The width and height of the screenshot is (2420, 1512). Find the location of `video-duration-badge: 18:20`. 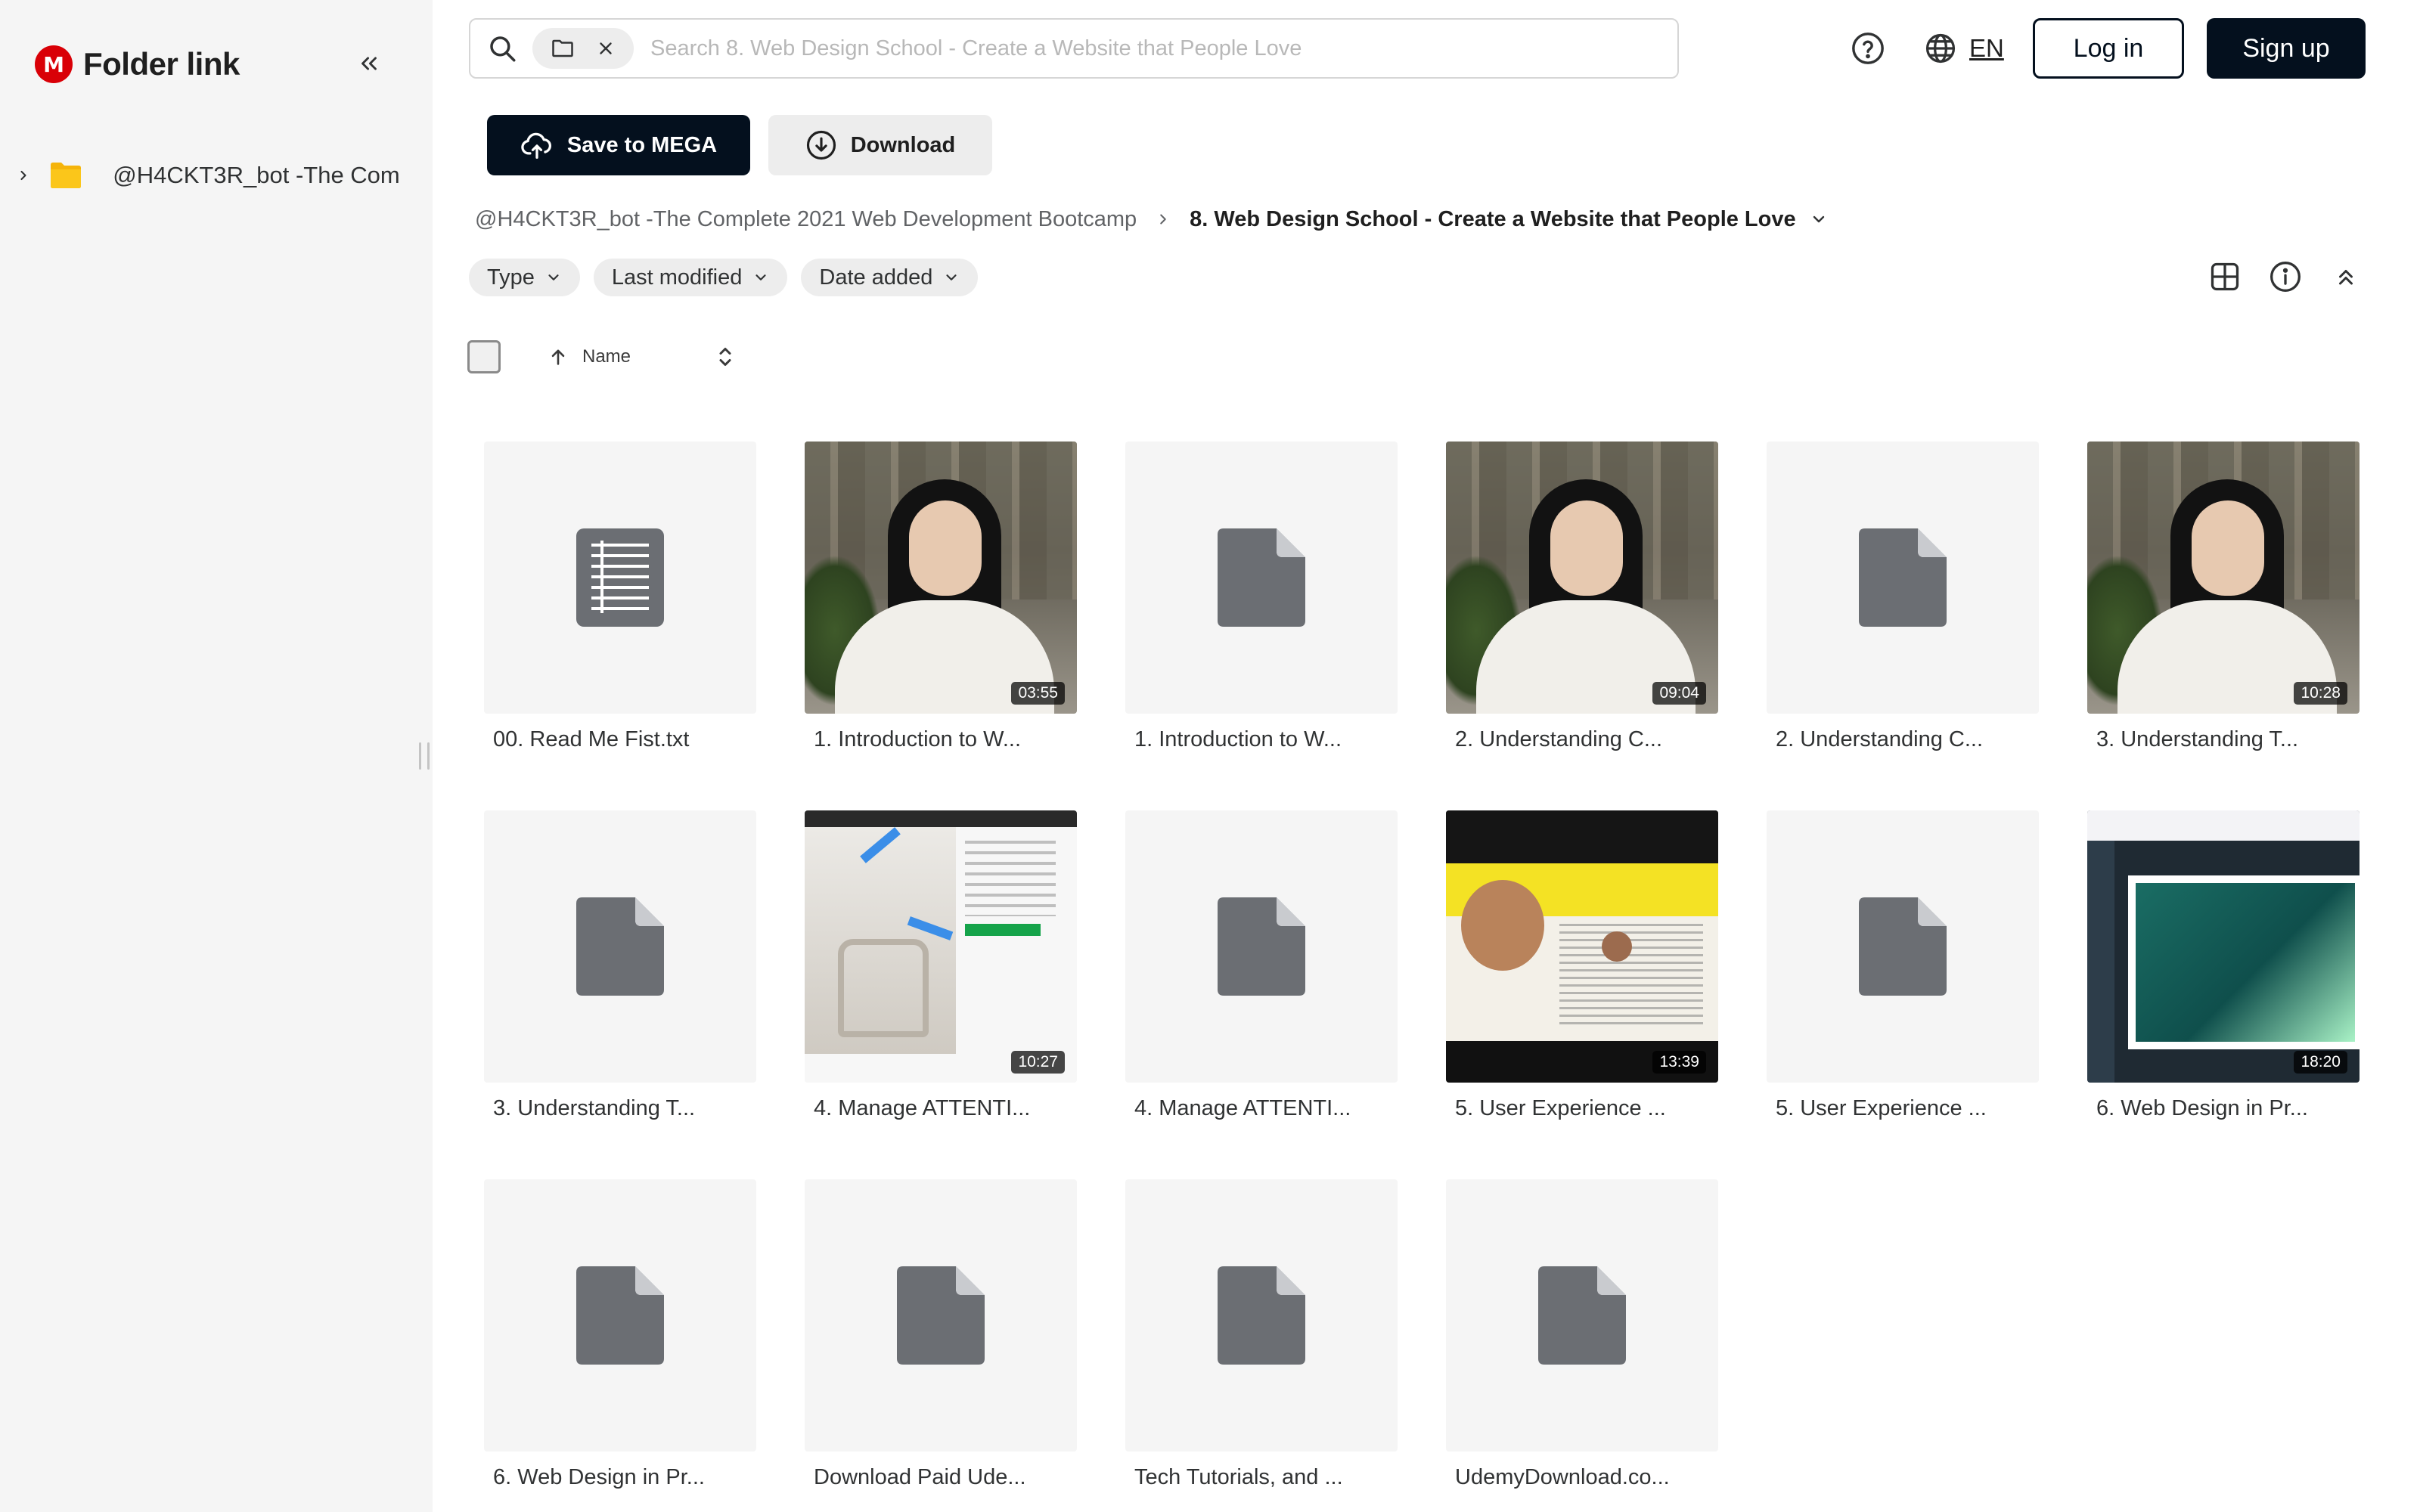

video-duration-badge: 18:20 is located at coordinates (2320, 1062).